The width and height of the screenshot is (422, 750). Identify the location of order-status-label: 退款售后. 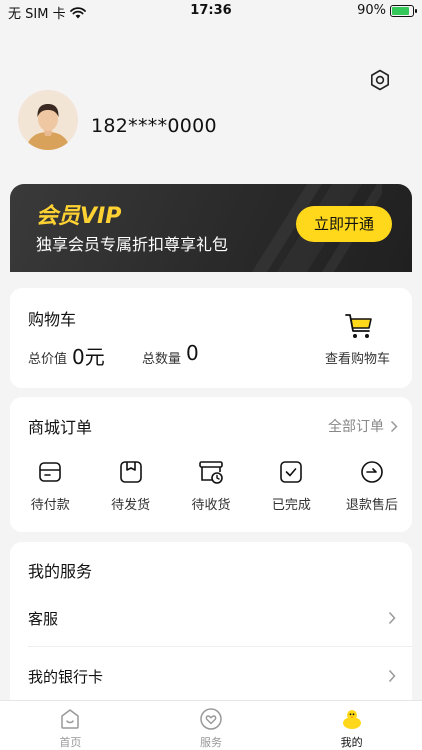
(371, 505).